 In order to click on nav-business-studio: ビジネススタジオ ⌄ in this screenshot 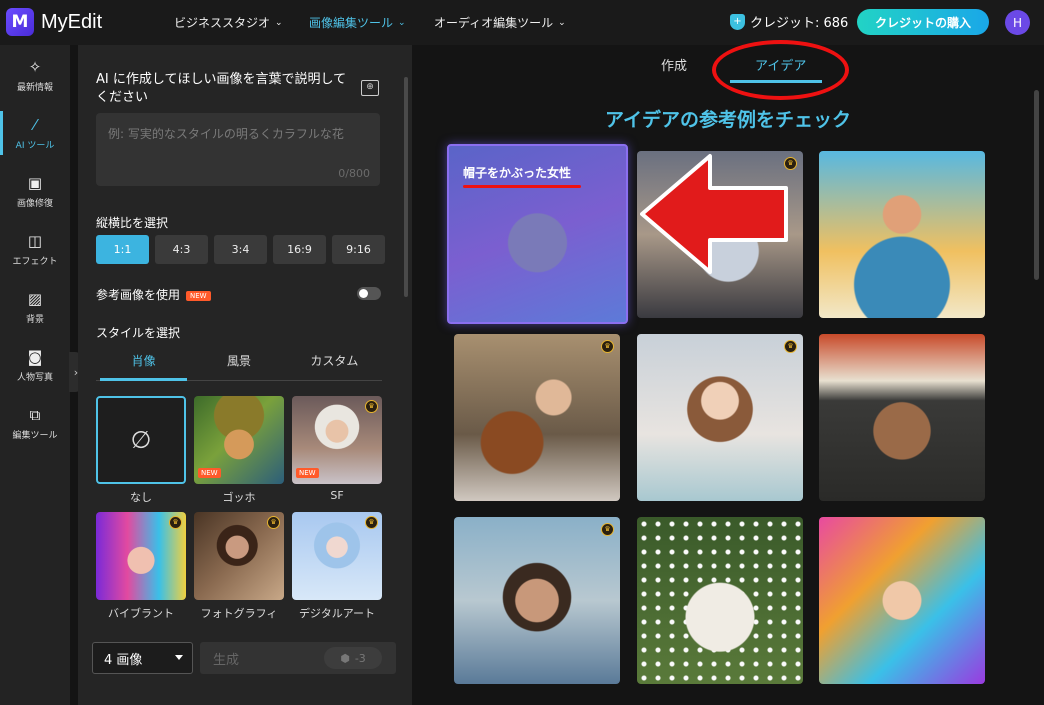, I will do `click(228, 22)`.